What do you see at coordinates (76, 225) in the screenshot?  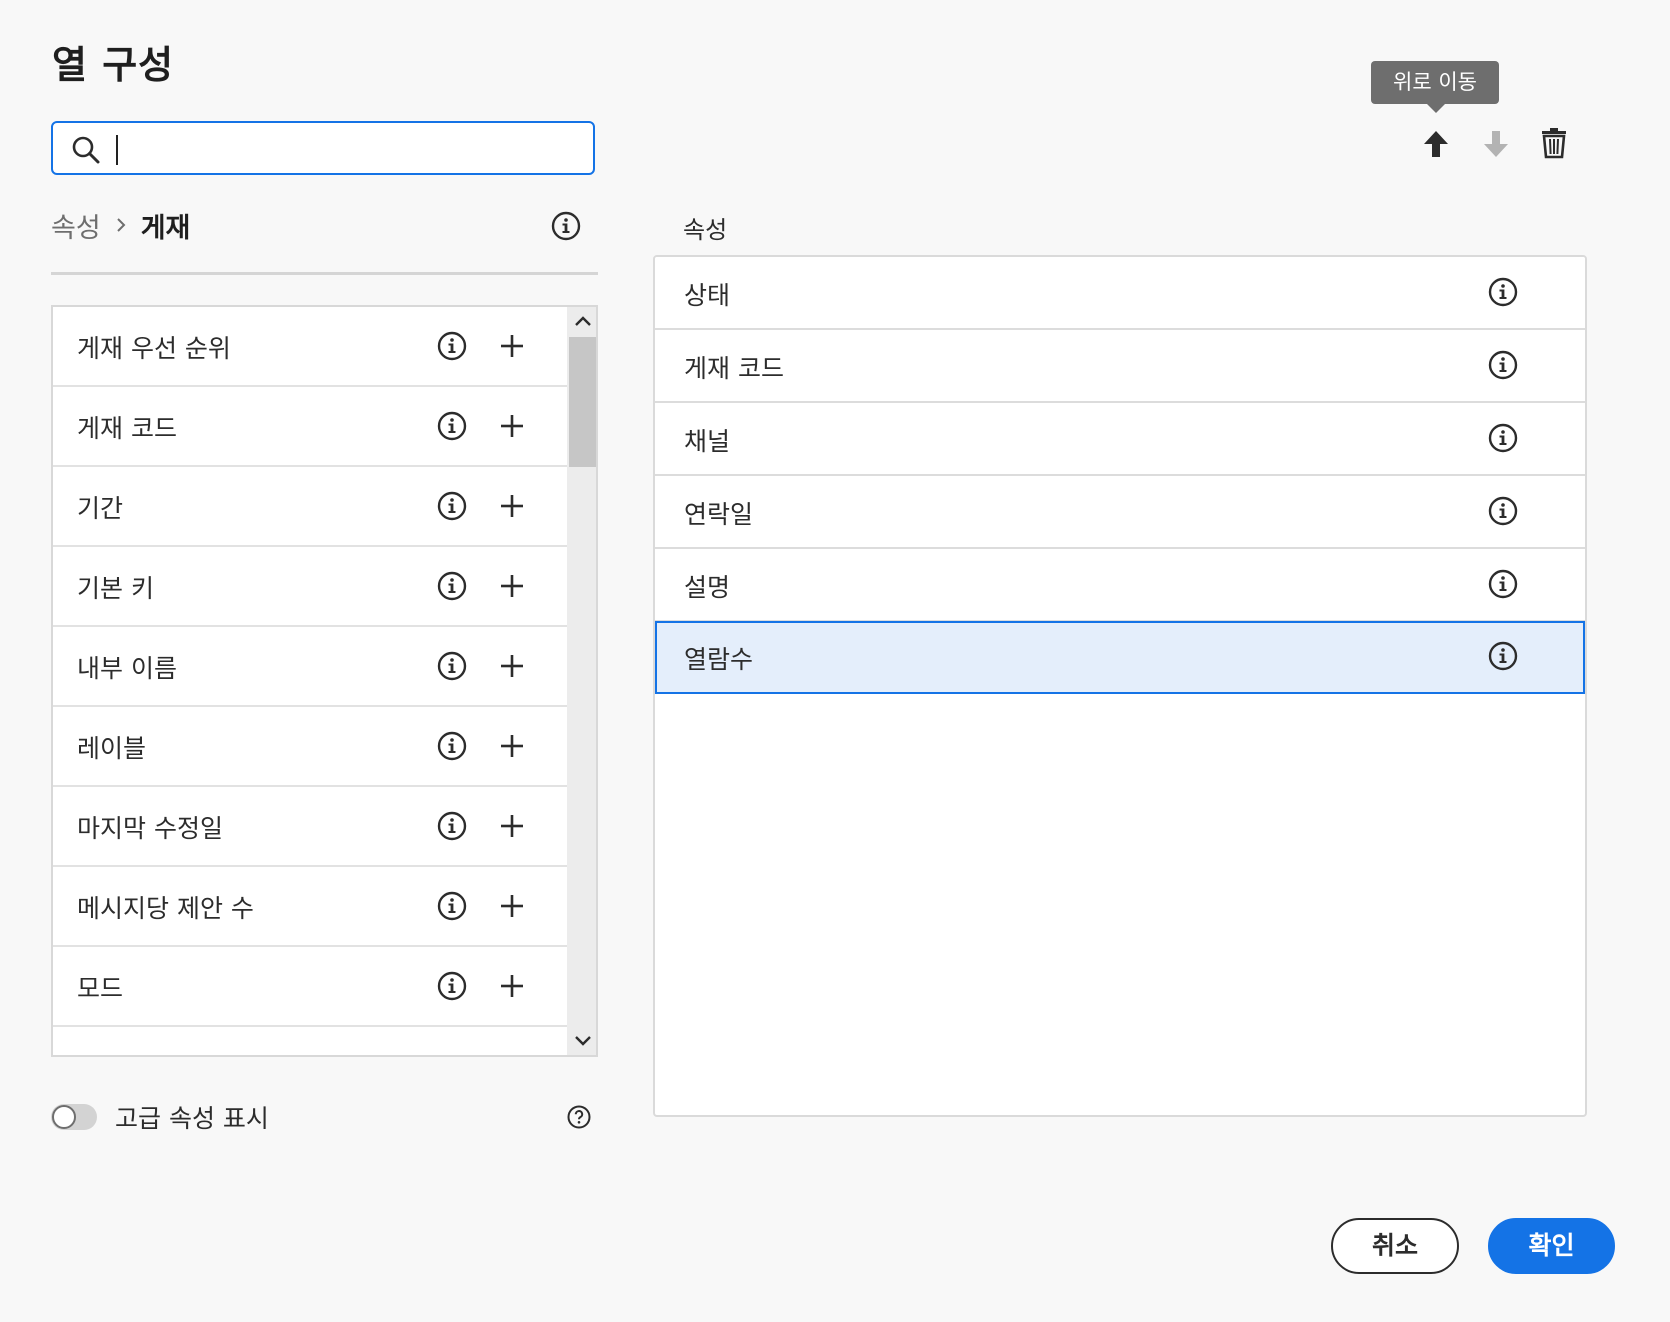 I see `breadcrumb-root: 속성` at bounding box center [76, 225].